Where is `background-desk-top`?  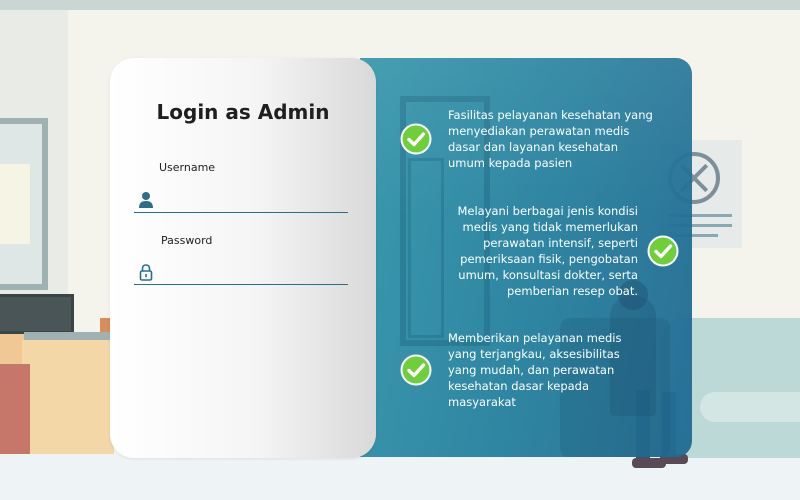 background-desk-top is located at coordinates (69, 336).